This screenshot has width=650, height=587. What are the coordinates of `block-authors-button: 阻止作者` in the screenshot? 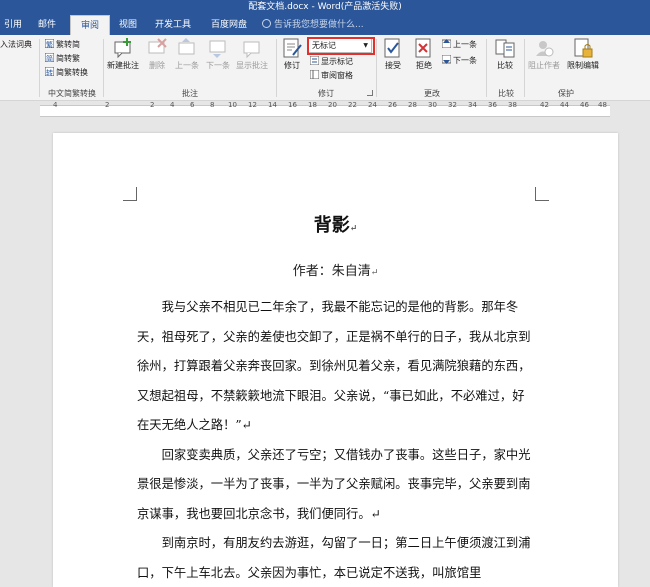 It's located at (544, 54).